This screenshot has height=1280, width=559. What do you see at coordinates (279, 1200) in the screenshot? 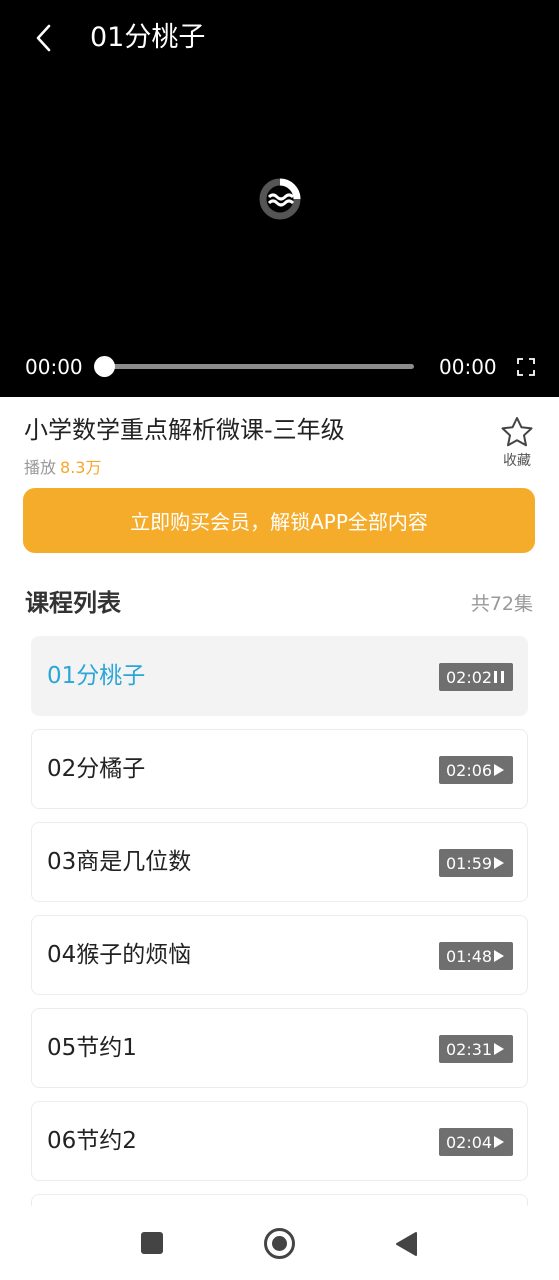
I see `episode-item-partial` at bounding box center [279, 1200].